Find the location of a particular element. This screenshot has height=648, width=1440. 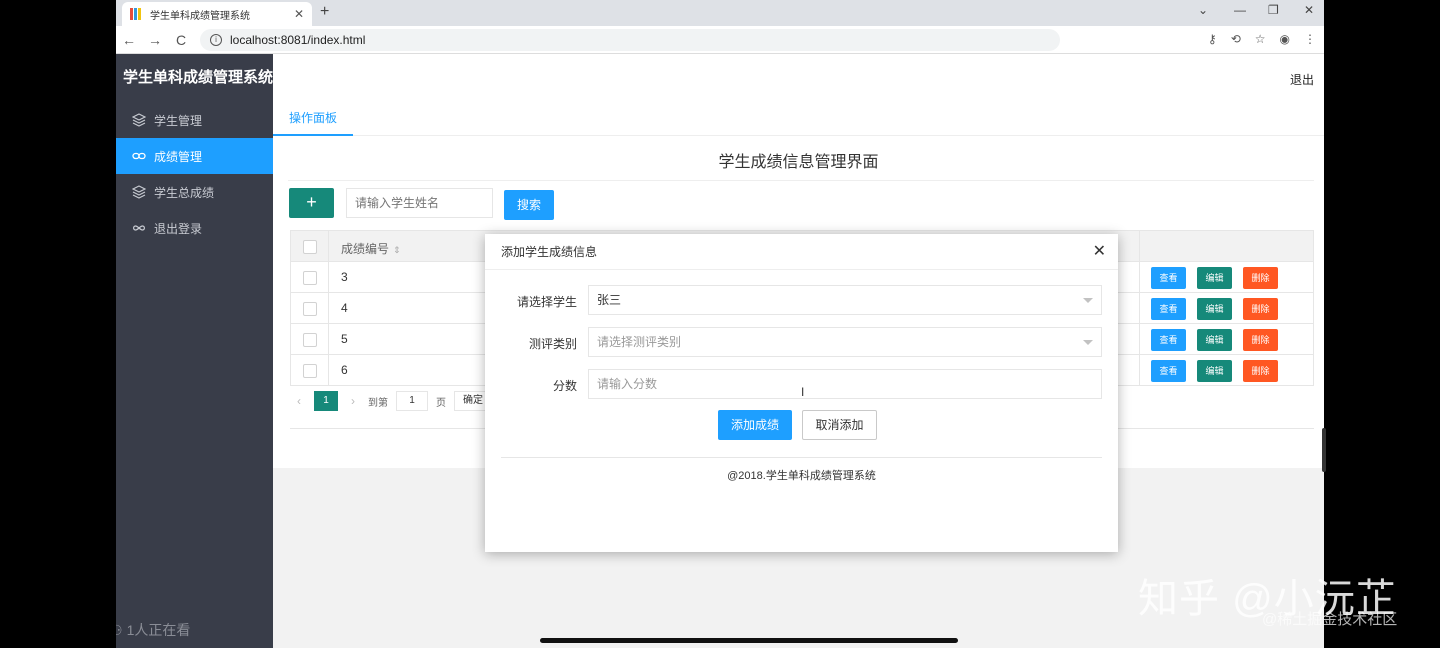

sort-icon: ⇕ is located at coordinates (397, 250).